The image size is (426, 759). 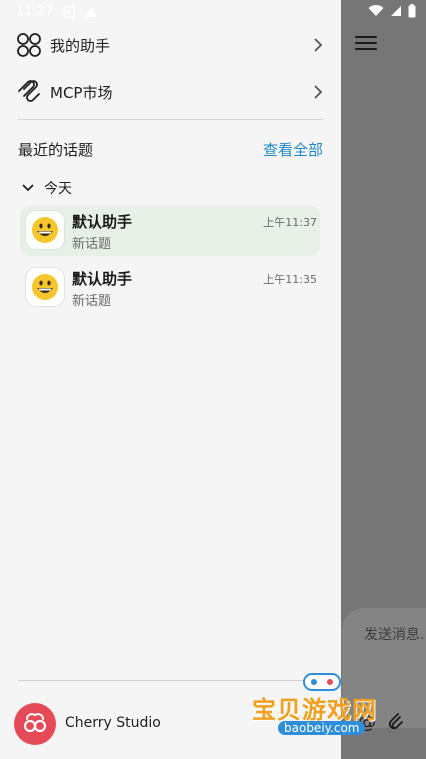 I want to click on topic-group-label: 今天, so click(x=58, y=189).